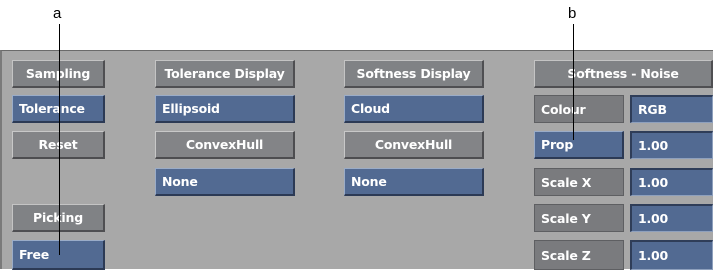 This screenshot has height=270, width=713. I want to click on softness-convexhull-button: ConvexHull, so click(414, 145).